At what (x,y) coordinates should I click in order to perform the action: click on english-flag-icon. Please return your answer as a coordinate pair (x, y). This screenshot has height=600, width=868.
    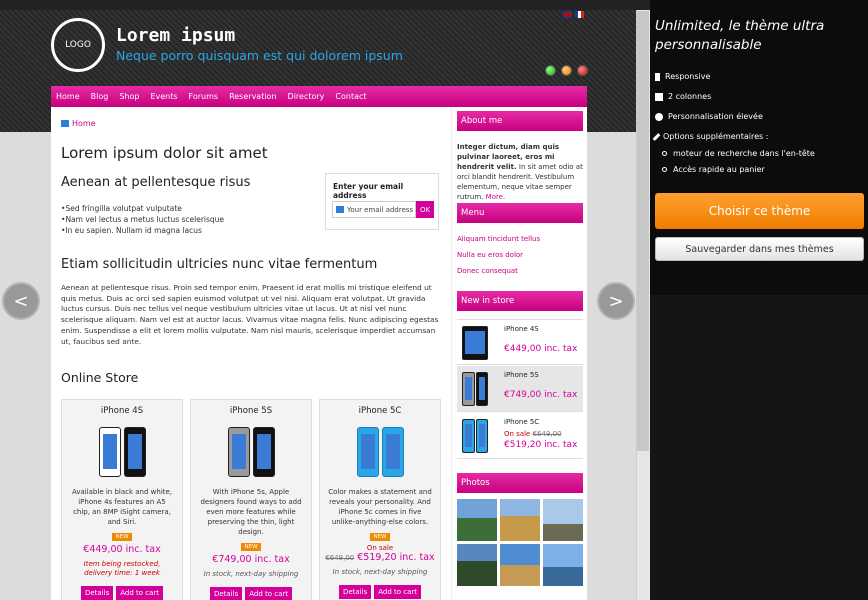
    Looking at the image, I should click on (567, 14).